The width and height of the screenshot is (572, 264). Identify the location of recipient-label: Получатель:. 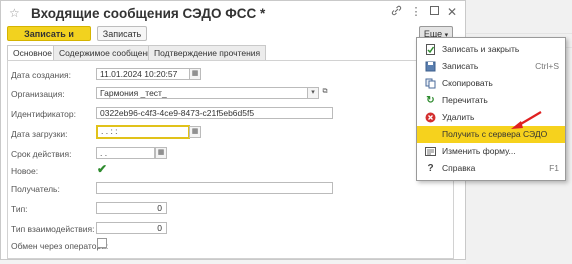
(35, 189).